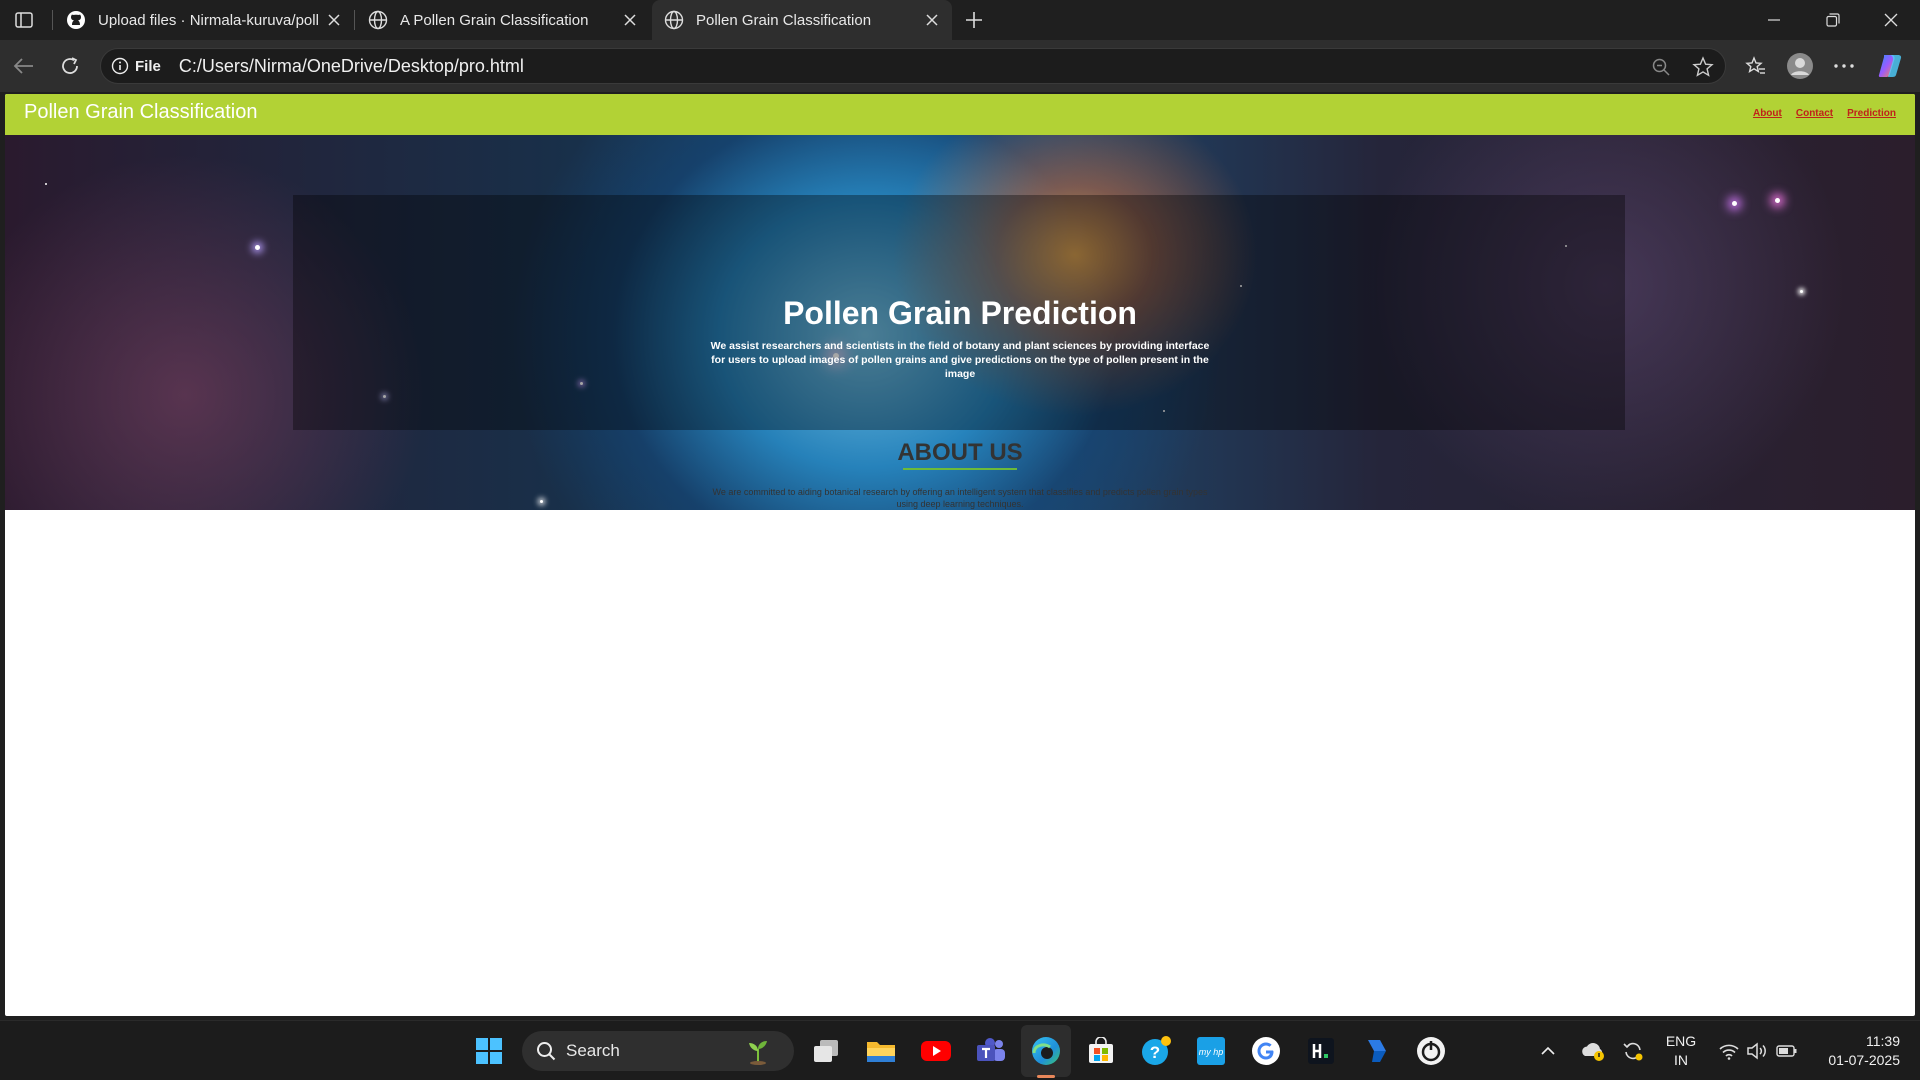  I want to click on copilot-icon, so click(1890, 66).